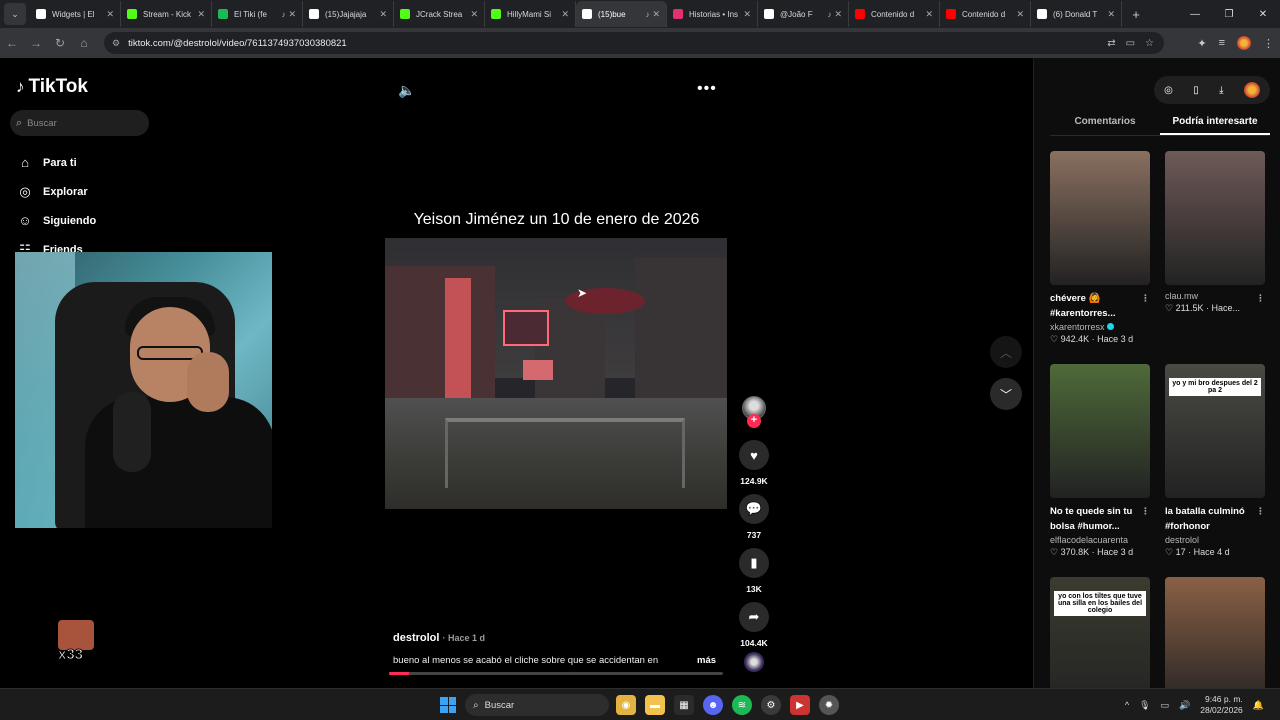 This screenshot has width=1280, height=720. I want to click on translate-icon: ⇄, so click(1111, 43).